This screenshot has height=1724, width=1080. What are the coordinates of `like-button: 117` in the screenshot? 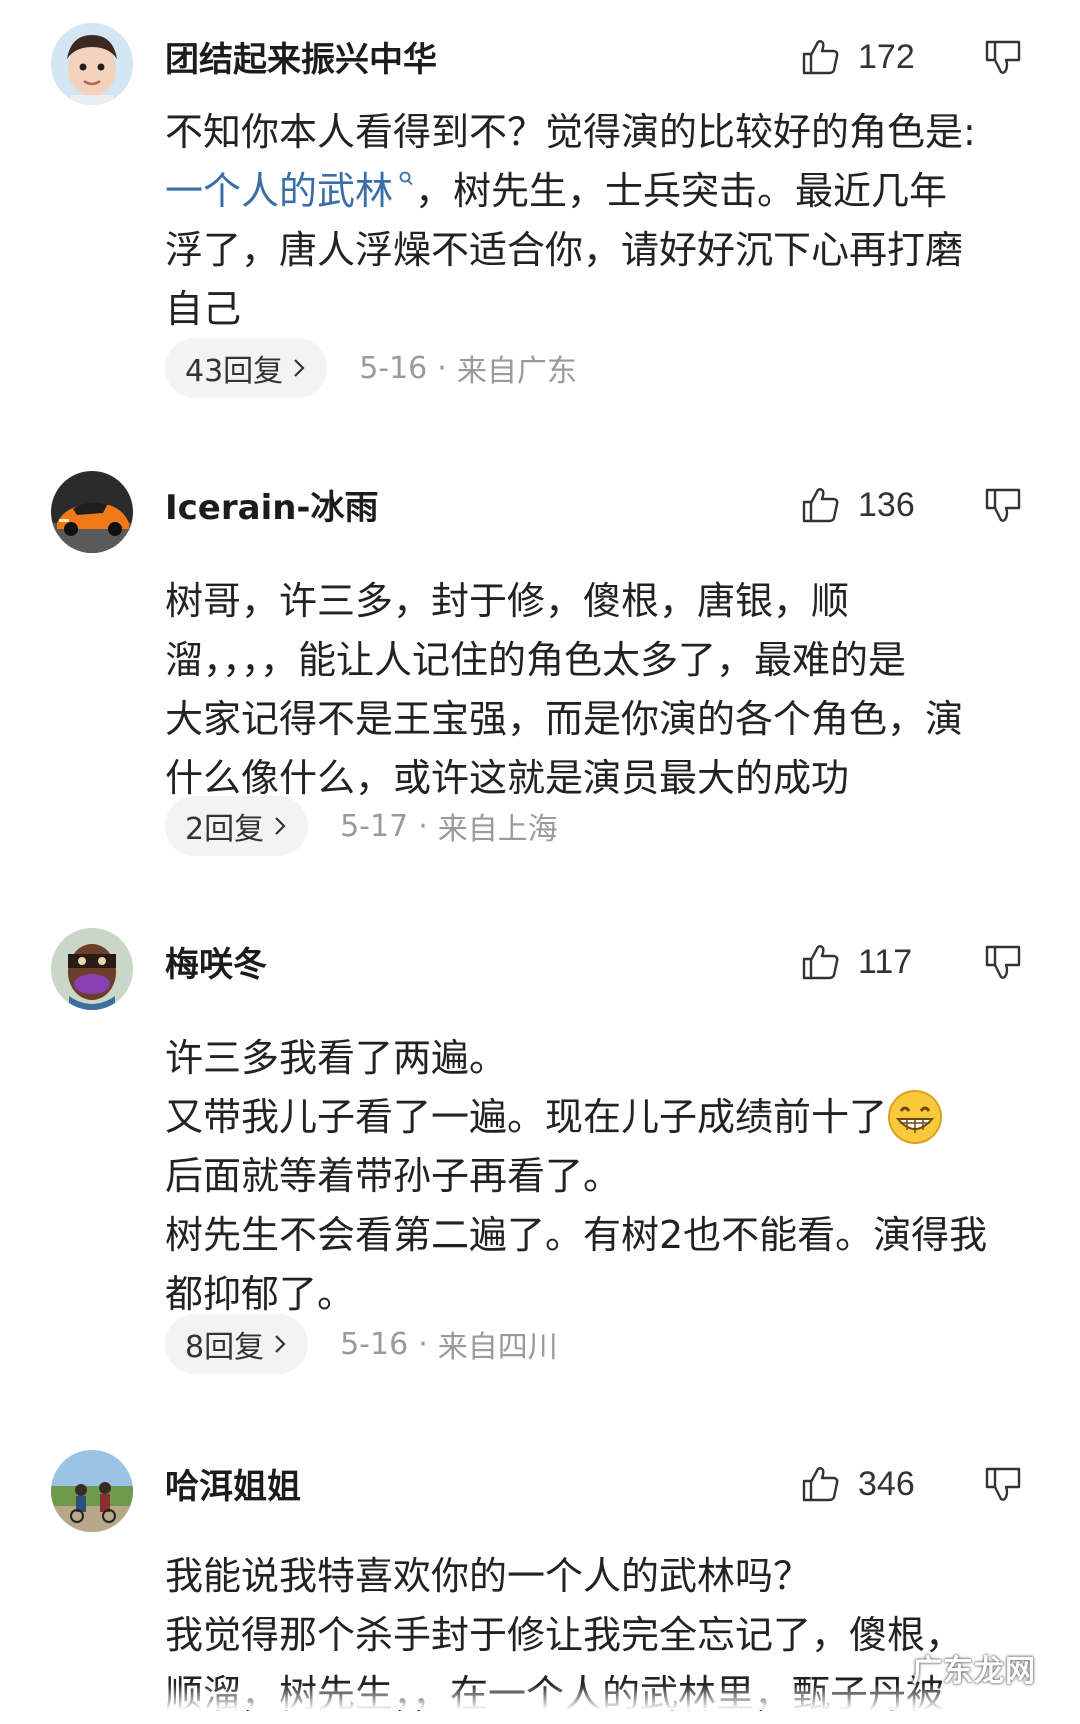 It's located at (856, 962).